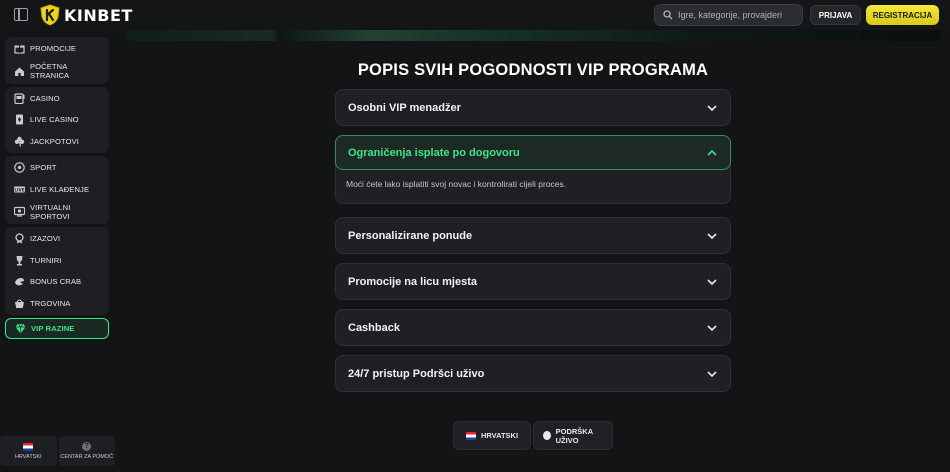 The width and height of the screenshot is (950, 472). I want to click on sidebar-item-label: PROMOCIJE, so click(53, 49).